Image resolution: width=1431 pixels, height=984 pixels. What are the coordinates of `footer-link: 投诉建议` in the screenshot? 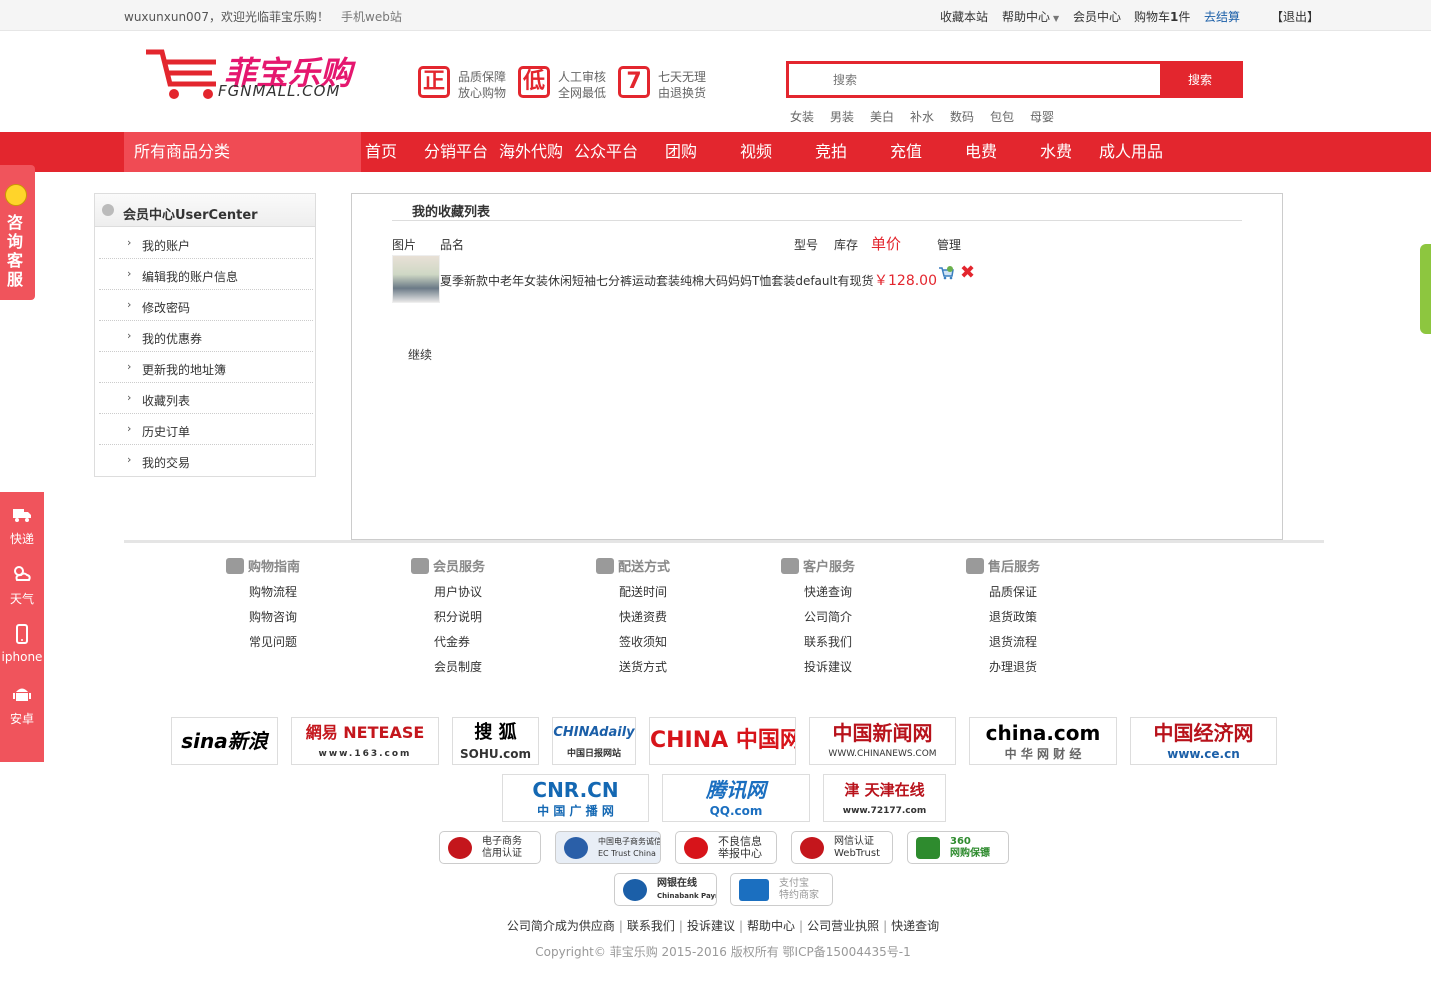 It's located at (828, 666).